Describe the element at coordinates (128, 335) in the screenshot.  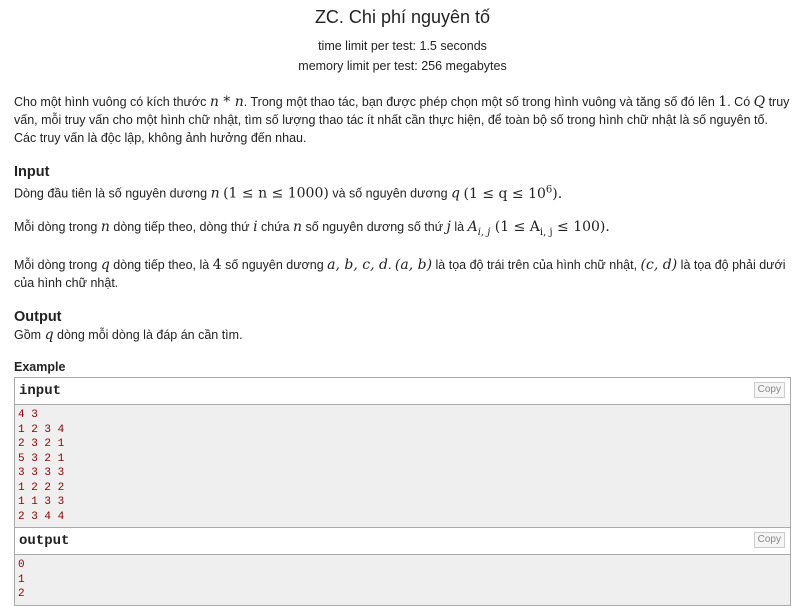
I see `output-line-1: Gồm q dòng mỗi dòng là đáp án cần tìm.` at that location.